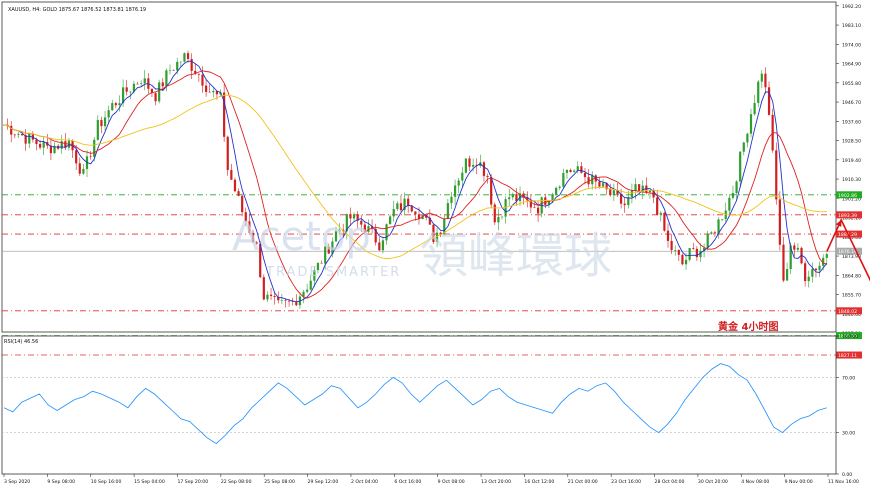 The width and height of the screenshot is (870, 491). Describe the element at coordinates (301, 237) in the screenshot. I see `watermark-brand: Acetop` at that location.